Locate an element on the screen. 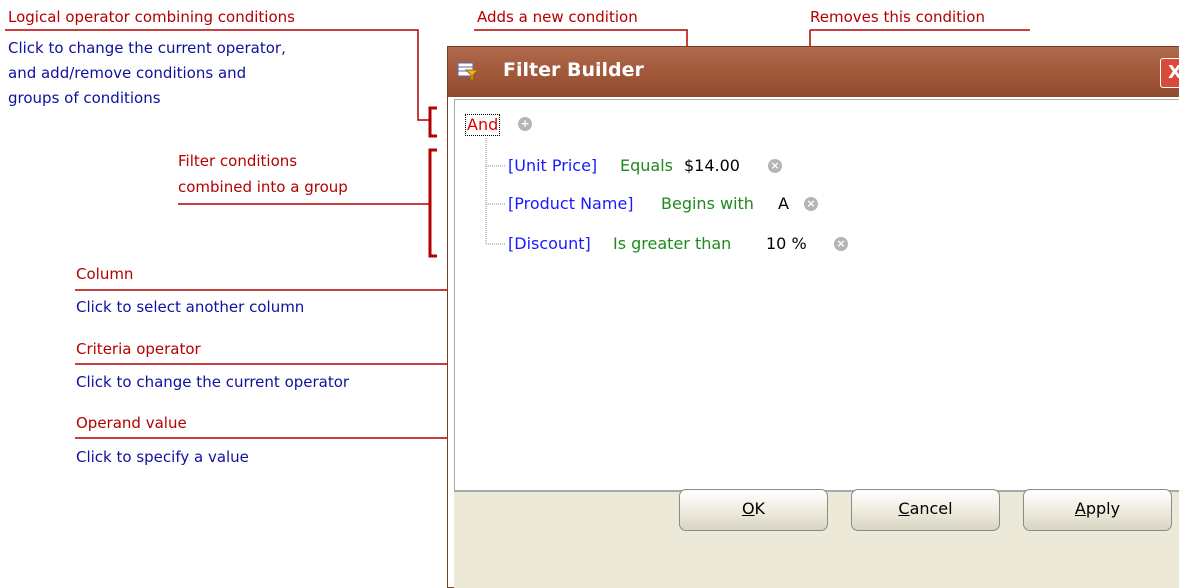 This screenshot has height=588, width=1179. apply-button: Apply is located at coordinates (1097, 510).